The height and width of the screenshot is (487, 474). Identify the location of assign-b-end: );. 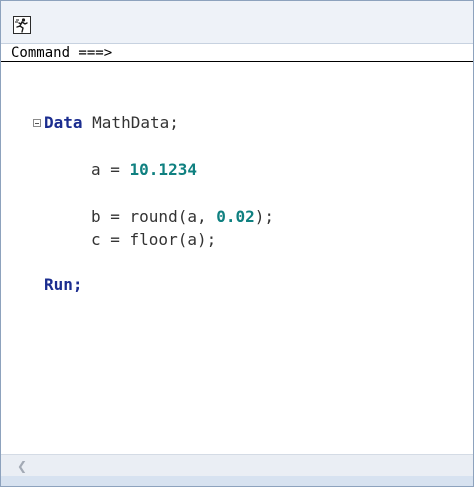
(264, 216).